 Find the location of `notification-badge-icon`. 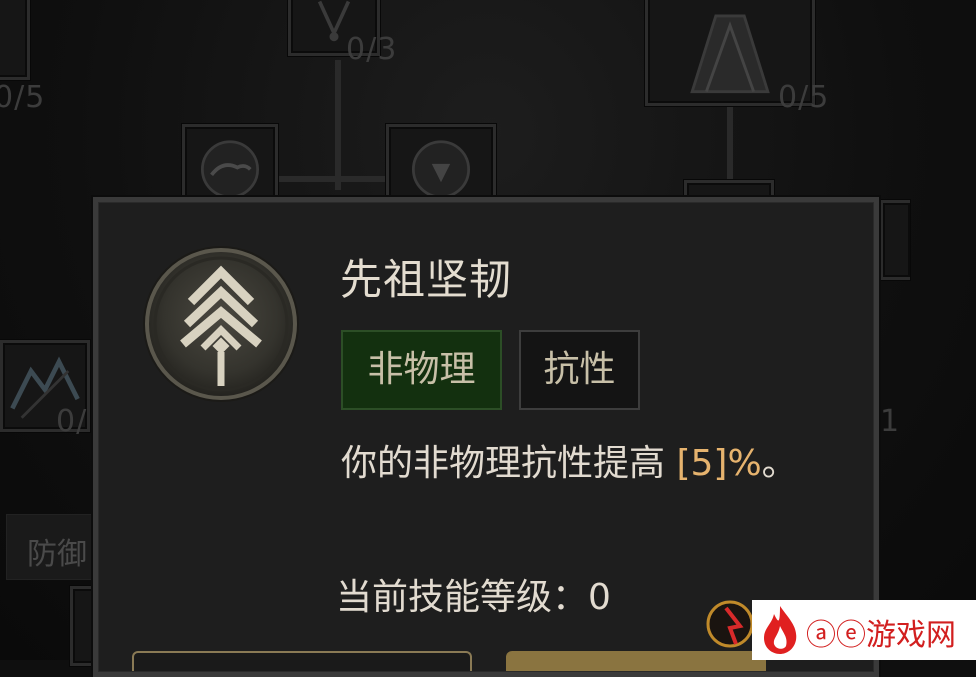

notification-badge-icon is located at coordinates (727, 624).